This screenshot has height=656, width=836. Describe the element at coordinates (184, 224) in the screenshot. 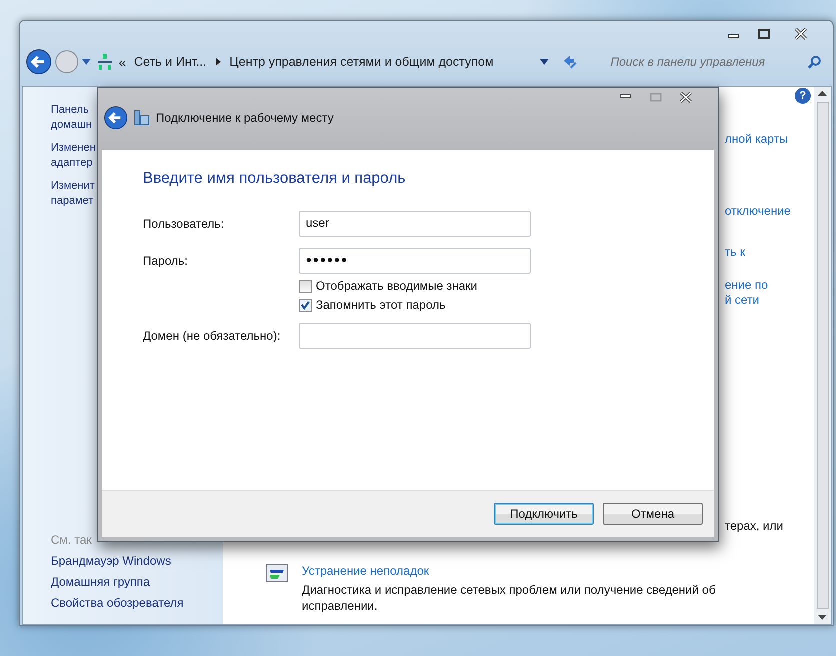

I see `field-label: Пользователь:` at that location.